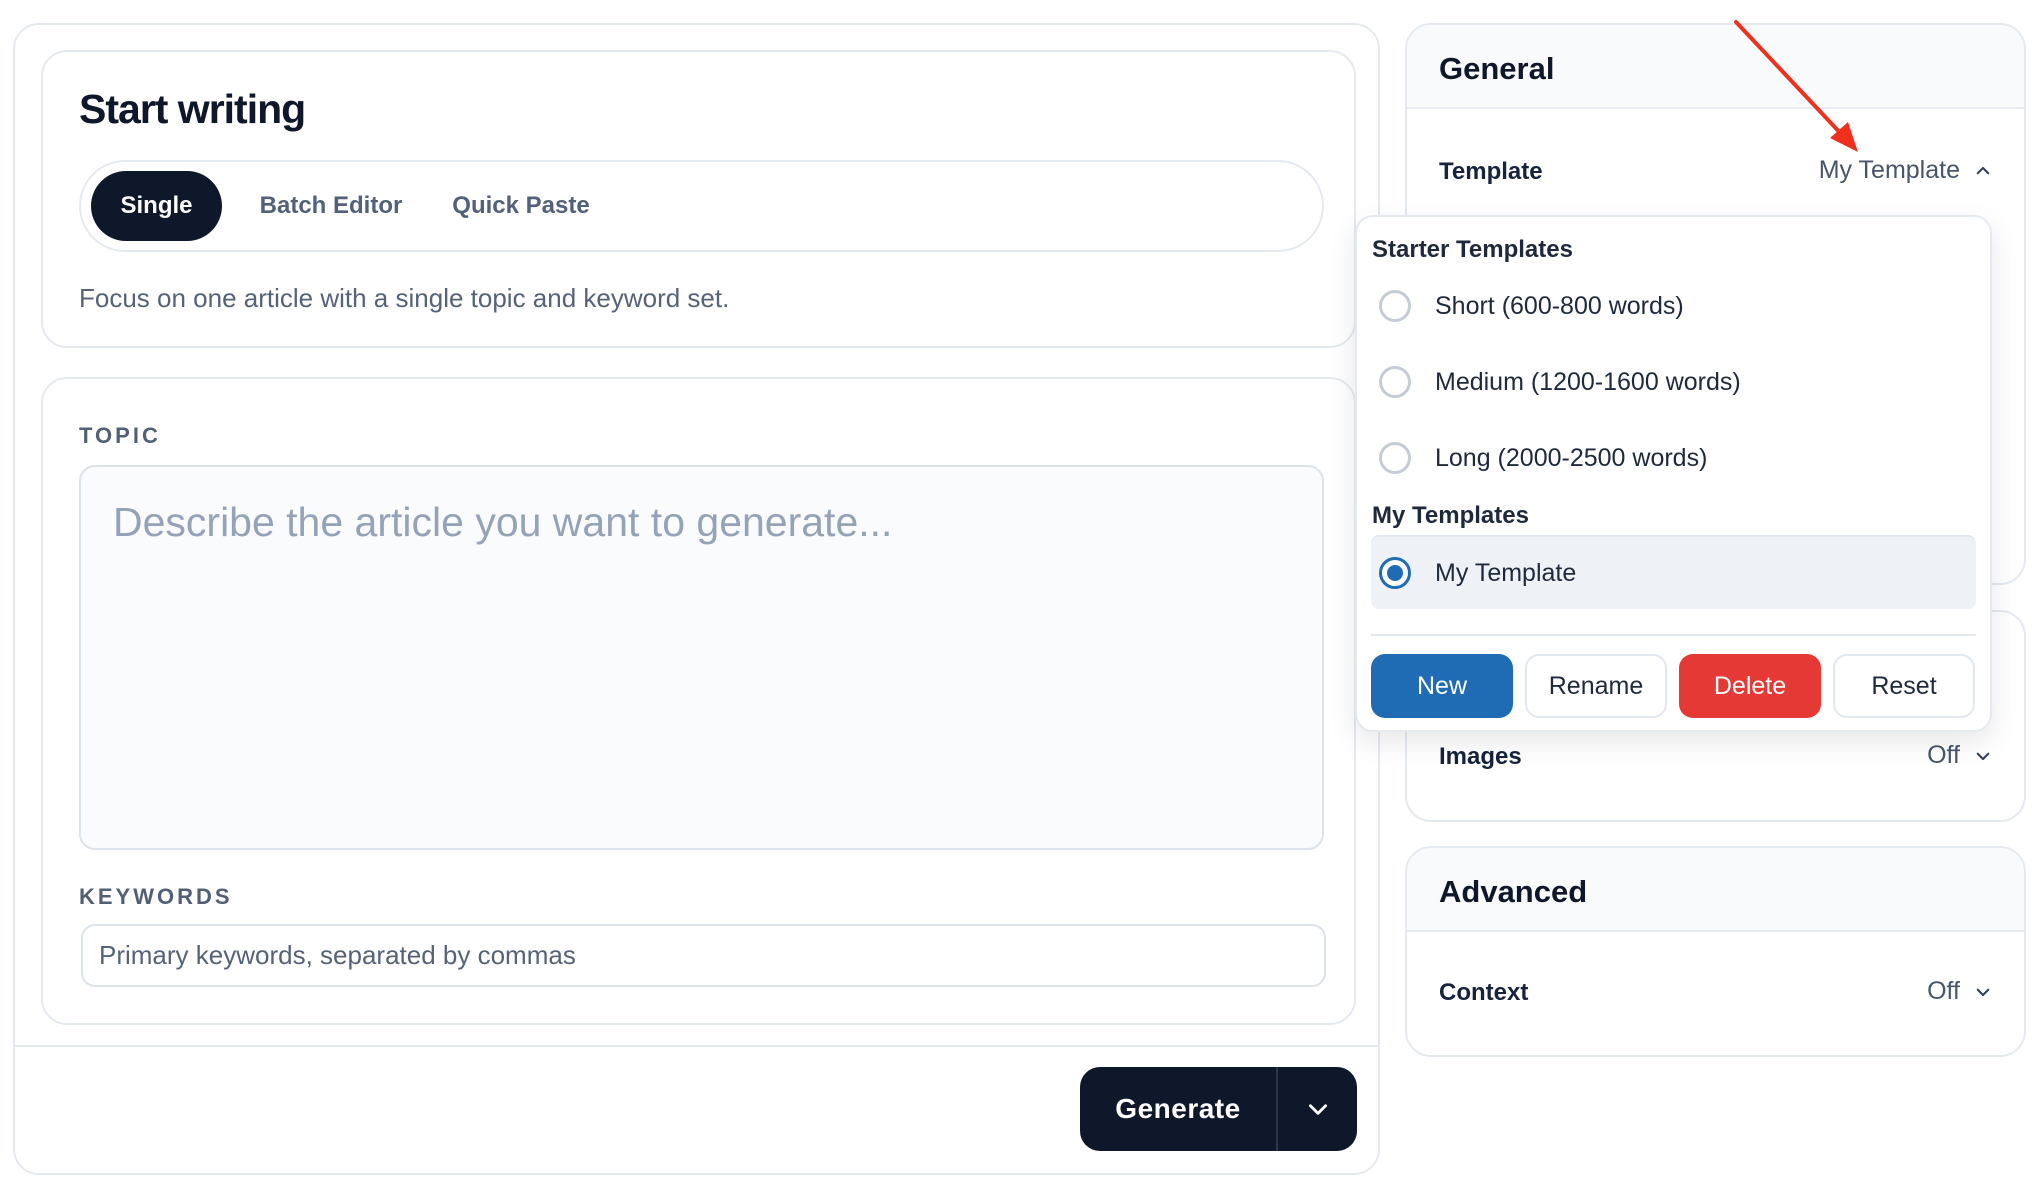 This screenshot has width=2044, height=1190. I want to click on generate-button: Generate, so click(1178, 1109).